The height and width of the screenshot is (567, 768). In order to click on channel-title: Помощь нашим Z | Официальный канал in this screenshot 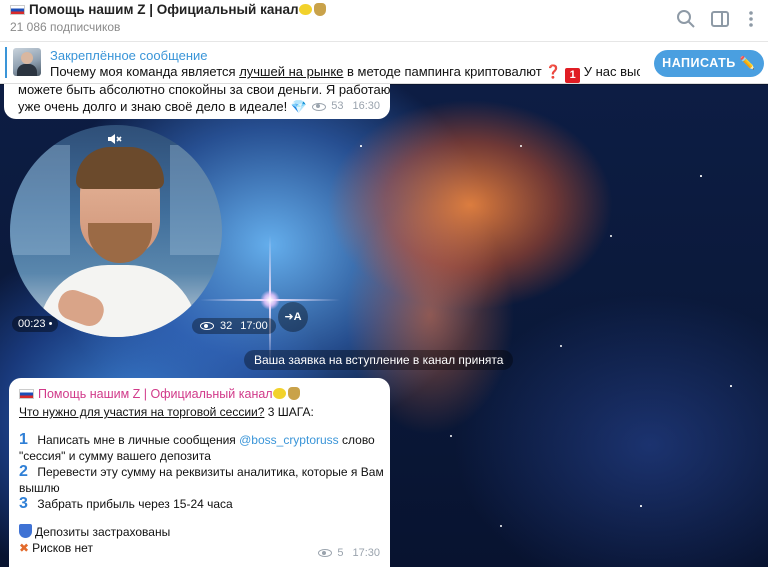, I will do `click(168, 9)`.